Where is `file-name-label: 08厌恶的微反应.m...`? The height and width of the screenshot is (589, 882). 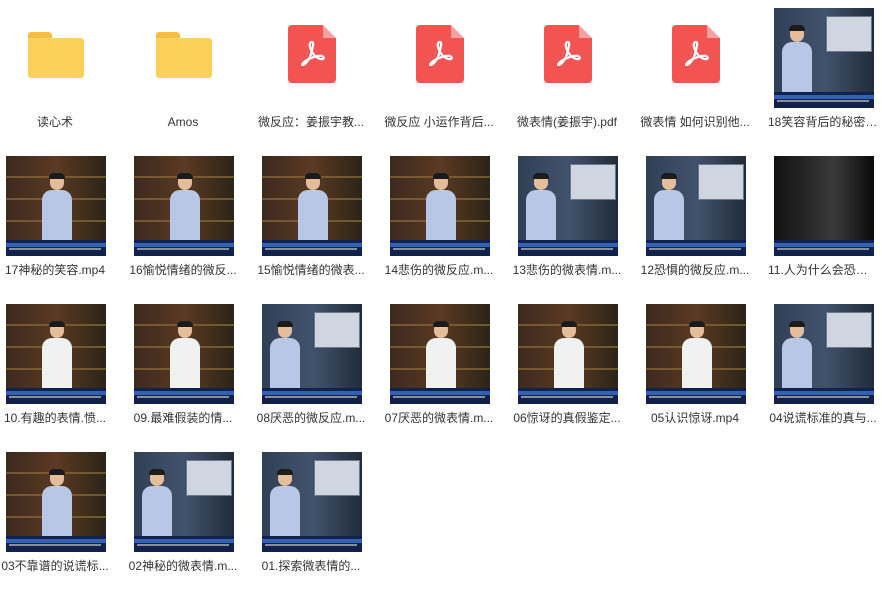
file-name-label: 08厌恶的微反应.m... is located at coordinates (311, 418).